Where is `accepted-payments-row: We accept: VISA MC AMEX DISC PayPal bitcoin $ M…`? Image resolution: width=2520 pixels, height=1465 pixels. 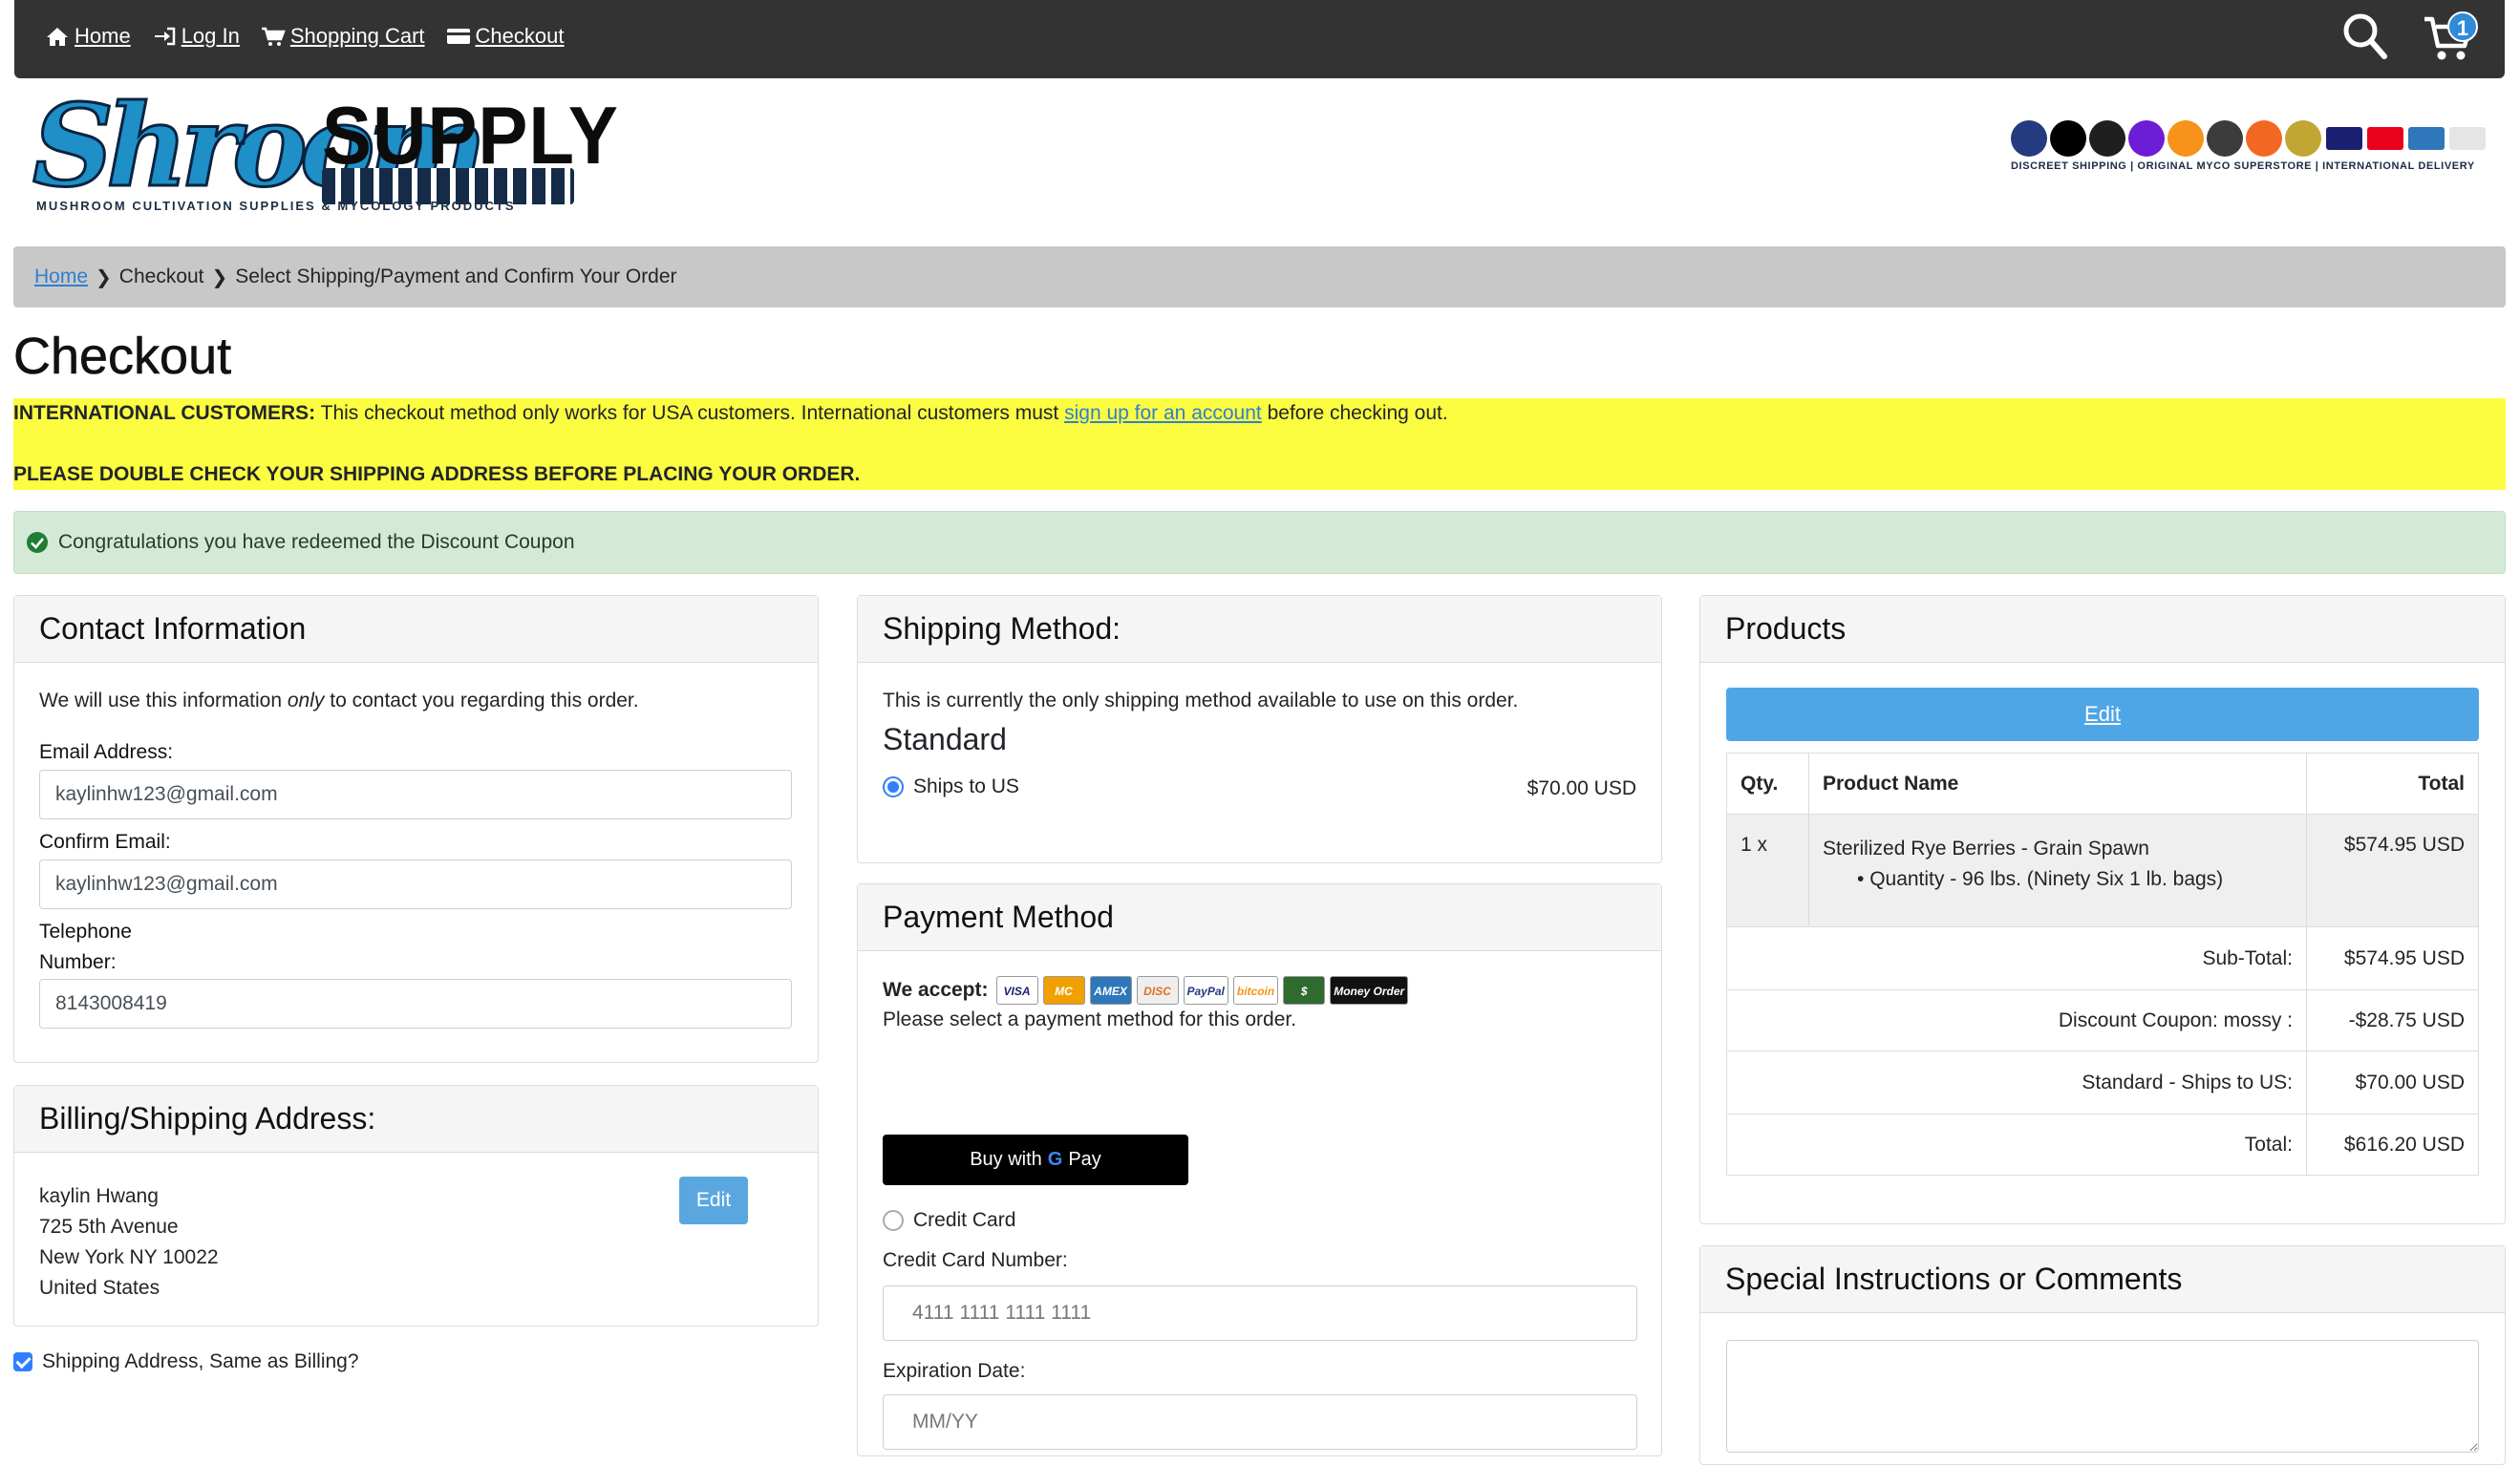 accepted-payments-row: We accept: VISA MC AMEX DISC PayPal bitcoin $ M… is located at coordinates (1146, 990).